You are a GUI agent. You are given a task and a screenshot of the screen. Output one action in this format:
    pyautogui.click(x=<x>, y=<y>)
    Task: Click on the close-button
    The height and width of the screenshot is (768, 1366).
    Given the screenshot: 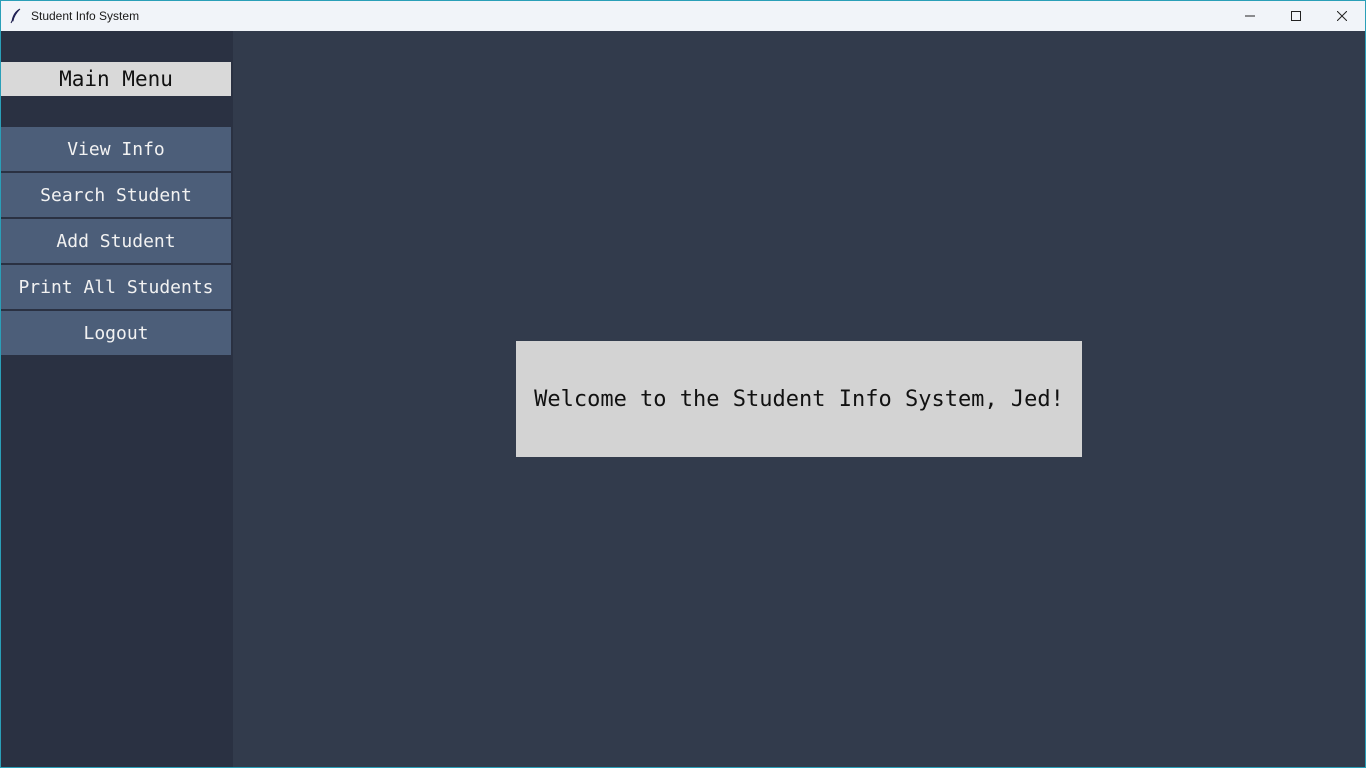 What is the action you would take?
    pyautogui.click(x=1342, y=16)
    